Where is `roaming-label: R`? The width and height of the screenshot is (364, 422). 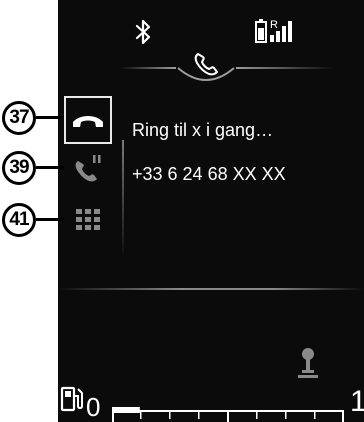 roaming-label: R is located at coordinates (274, 25).